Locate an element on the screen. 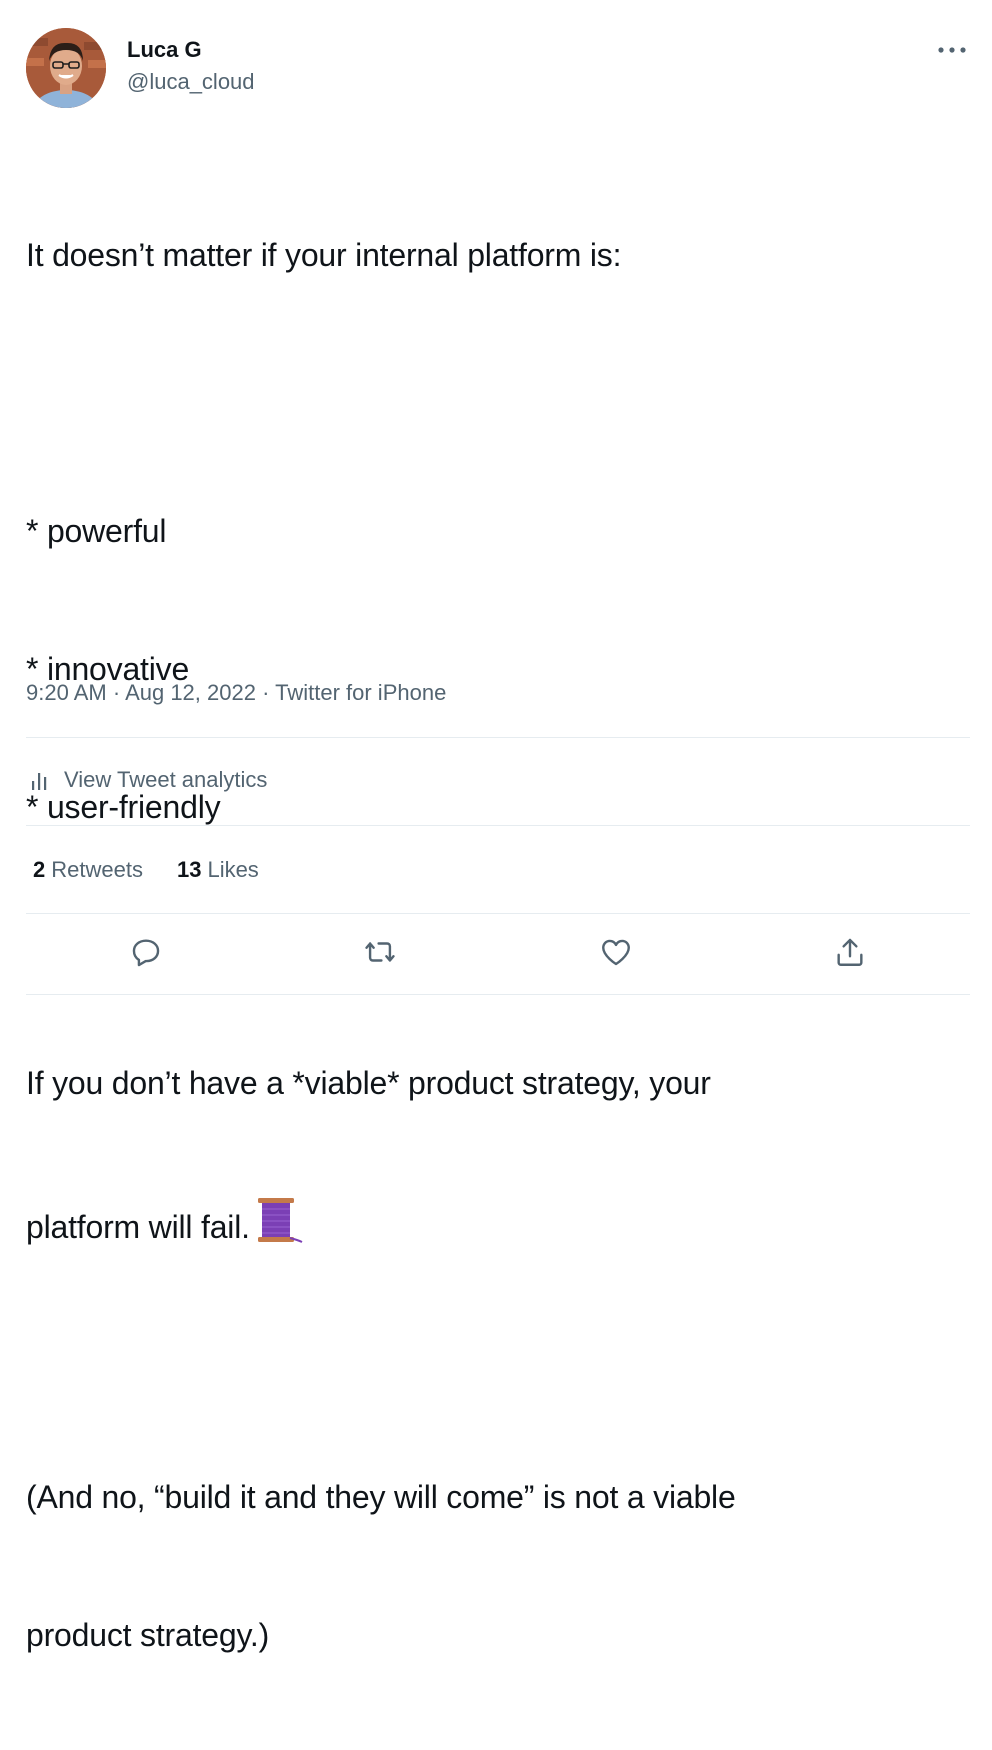 Image resolution: width=992 pixels, height=1750 pixels. like-button is located at coordinates (616, 952).